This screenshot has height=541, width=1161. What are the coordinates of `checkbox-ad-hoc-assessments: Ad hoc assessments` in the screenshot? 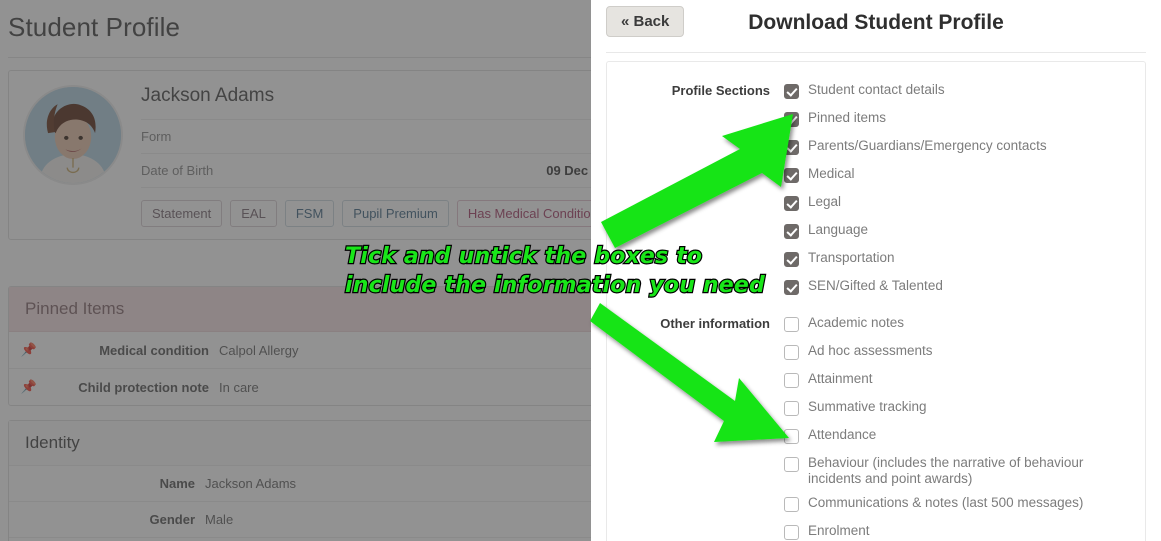 It's located at (964, 353).